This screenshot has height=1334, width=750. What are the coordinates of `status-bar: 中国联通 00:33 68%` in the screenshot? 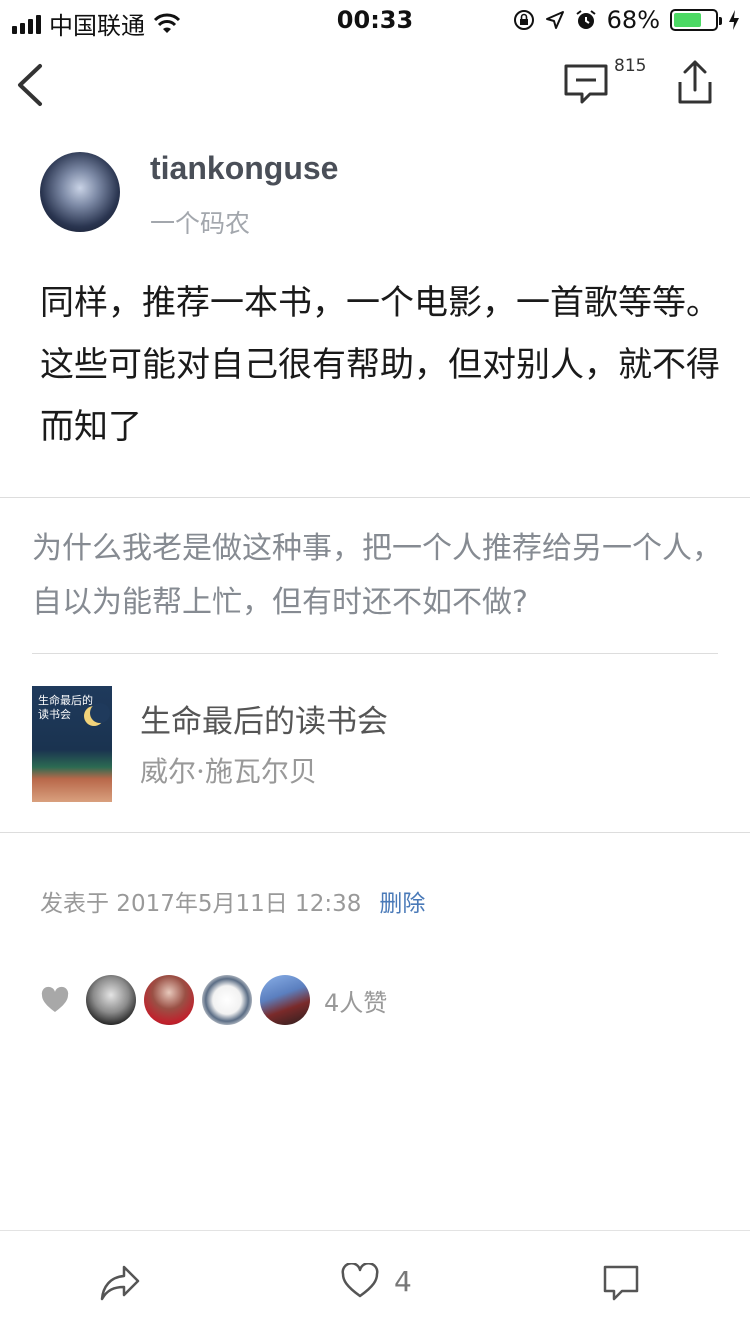 It's located at (375, 20).